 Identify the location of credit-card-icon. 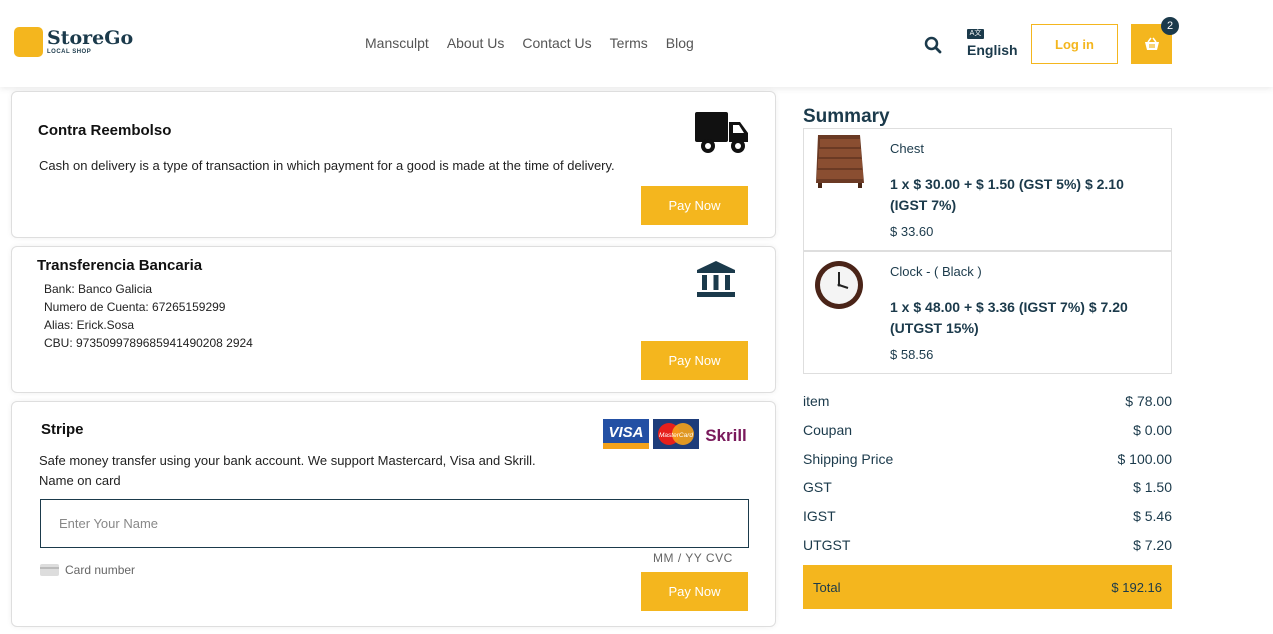
(49, 570).